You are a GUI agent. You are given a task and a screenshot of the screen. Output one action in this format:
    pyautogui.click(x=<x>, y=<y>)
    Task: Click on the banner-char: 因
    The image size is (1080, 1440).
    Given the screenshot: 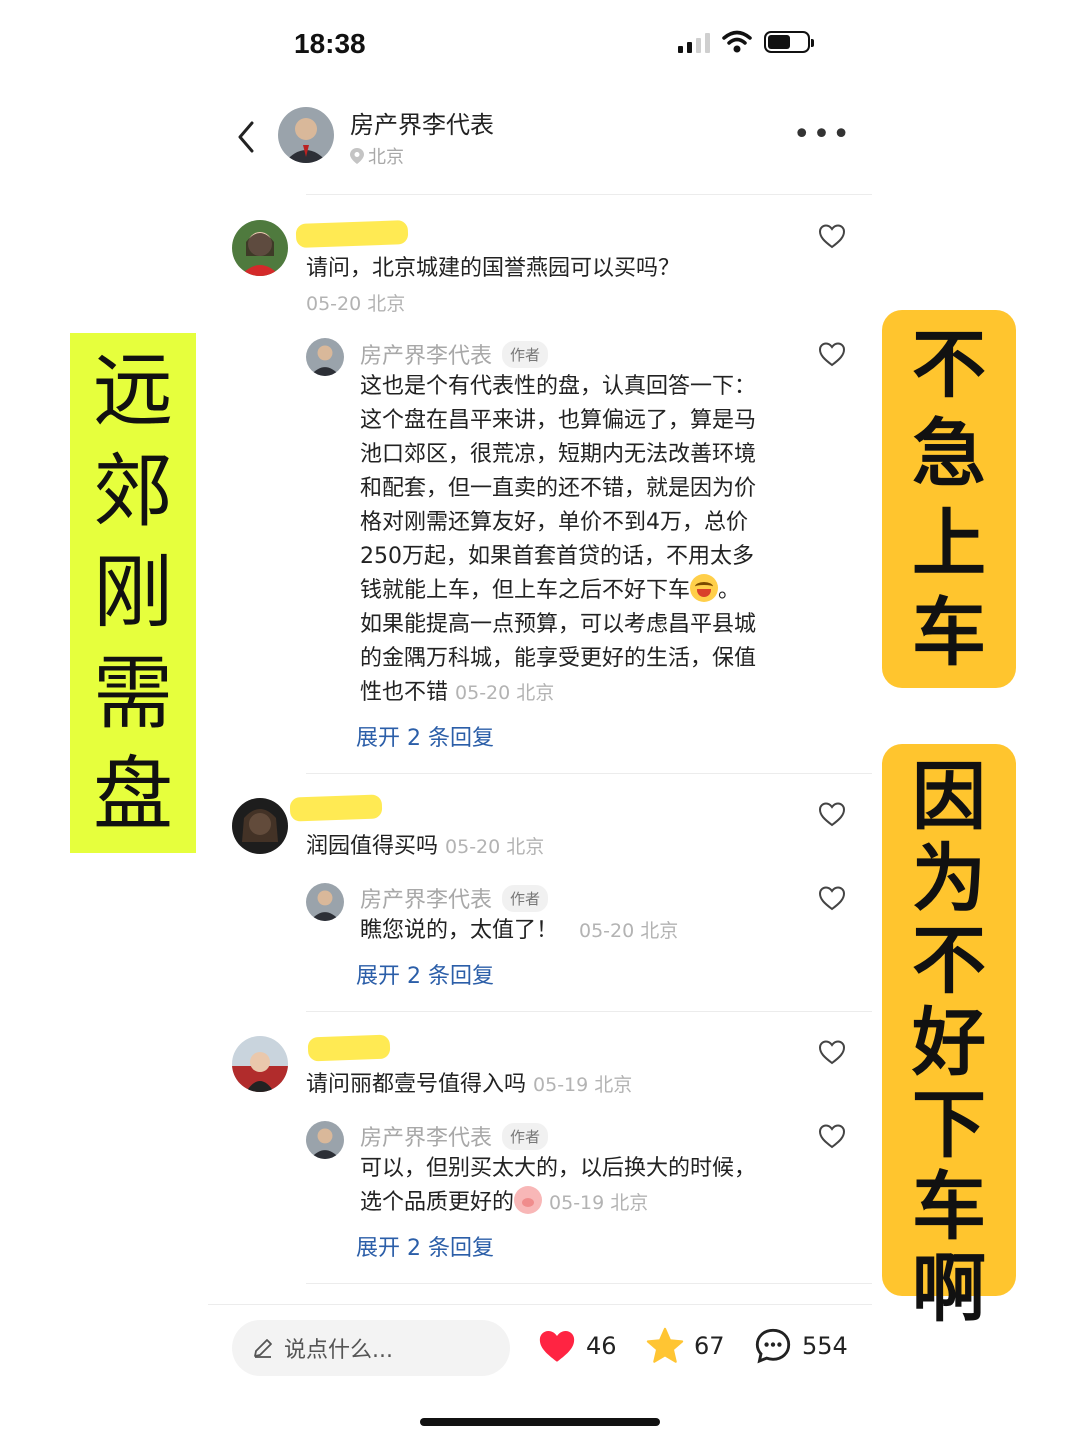 What is the action you would take?
    pyautogui.click(x=949, y=797)
    